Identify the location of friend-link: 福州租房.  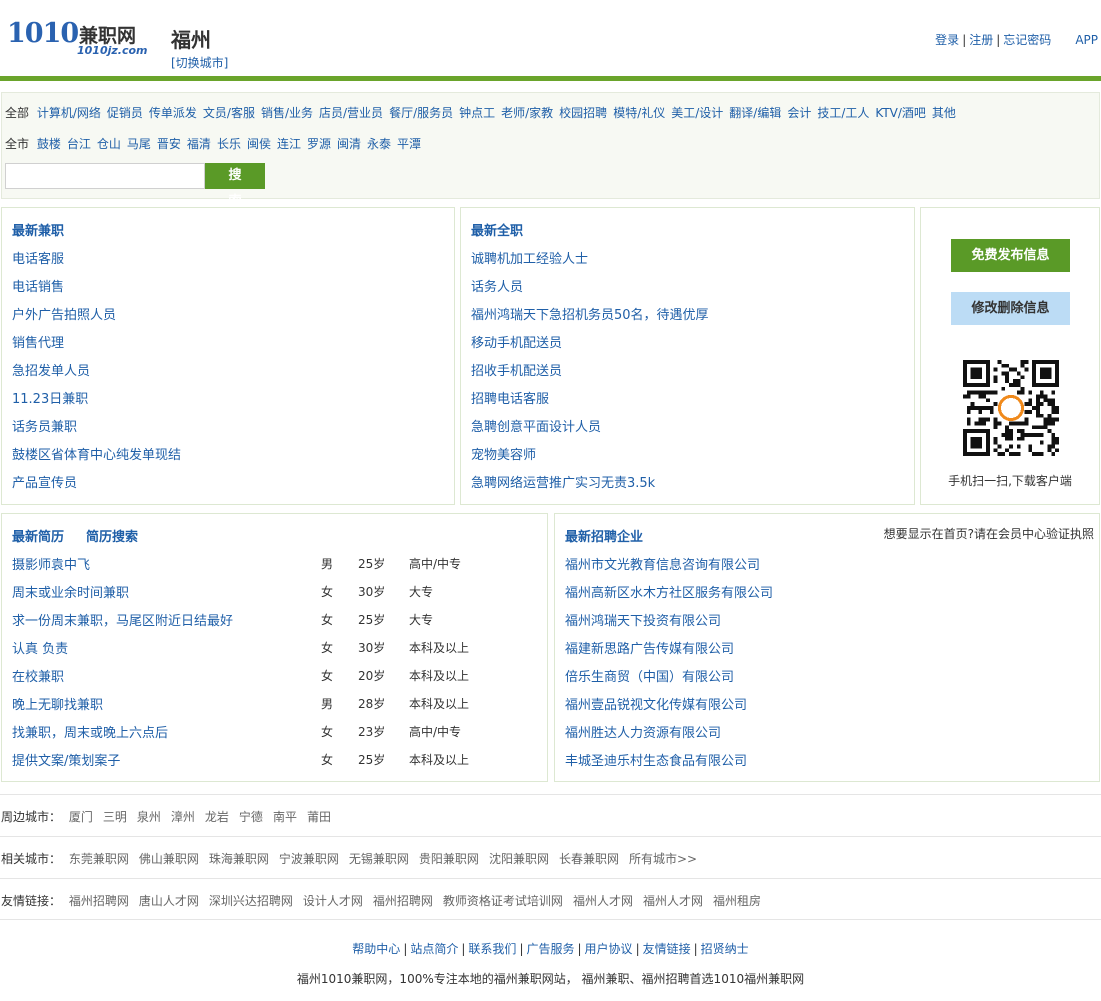
(737, 901).